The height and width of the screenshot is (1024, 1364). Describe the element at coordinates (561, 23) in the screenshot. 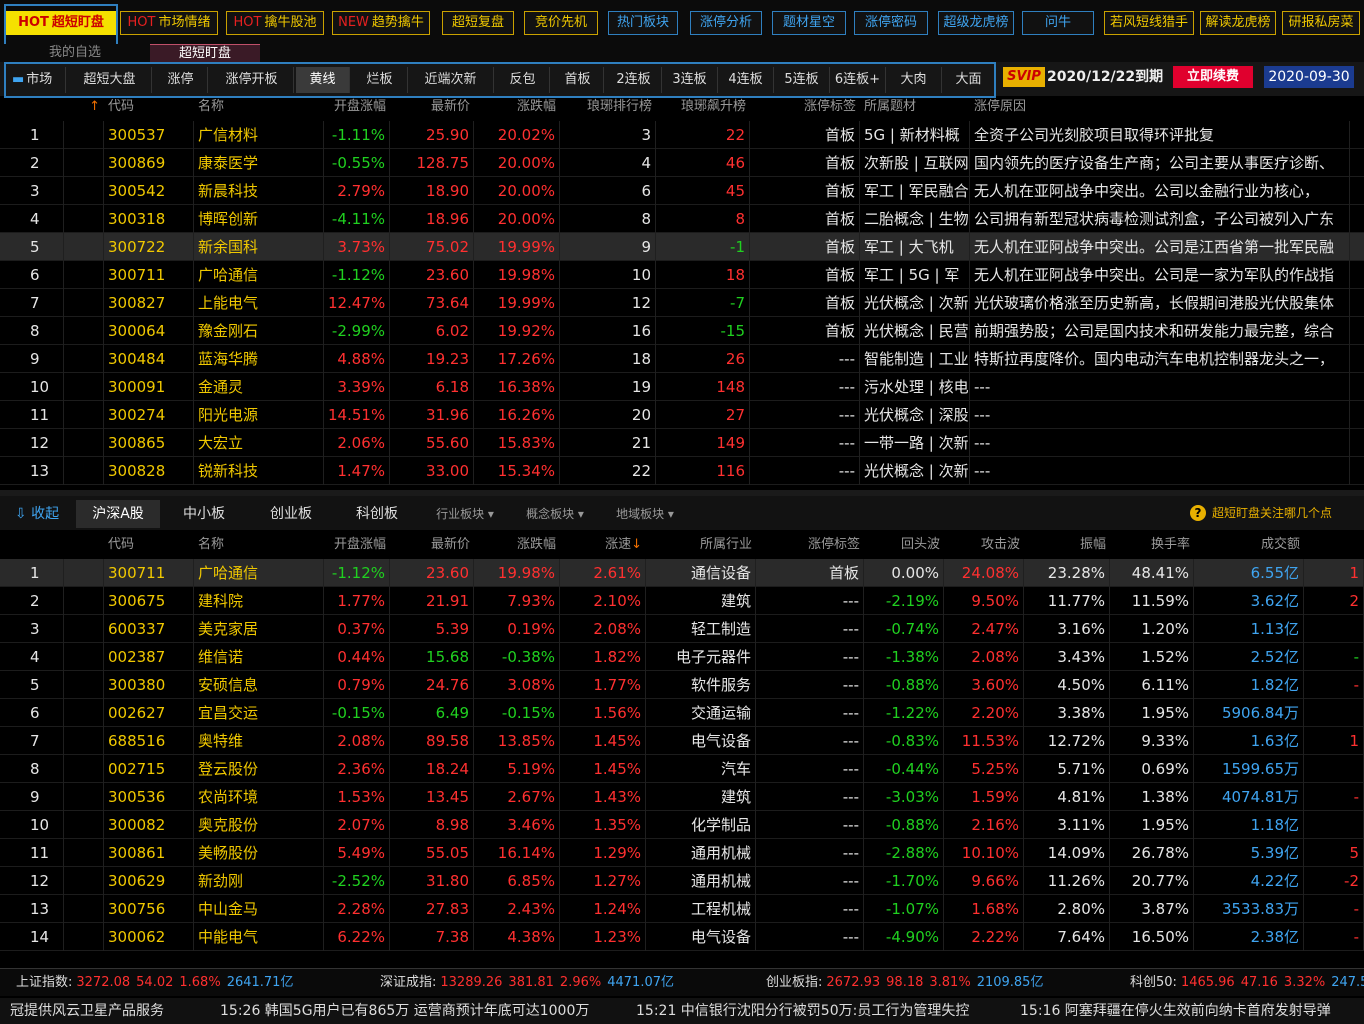

I see `nav-button-5: 竞价先机` at that location.